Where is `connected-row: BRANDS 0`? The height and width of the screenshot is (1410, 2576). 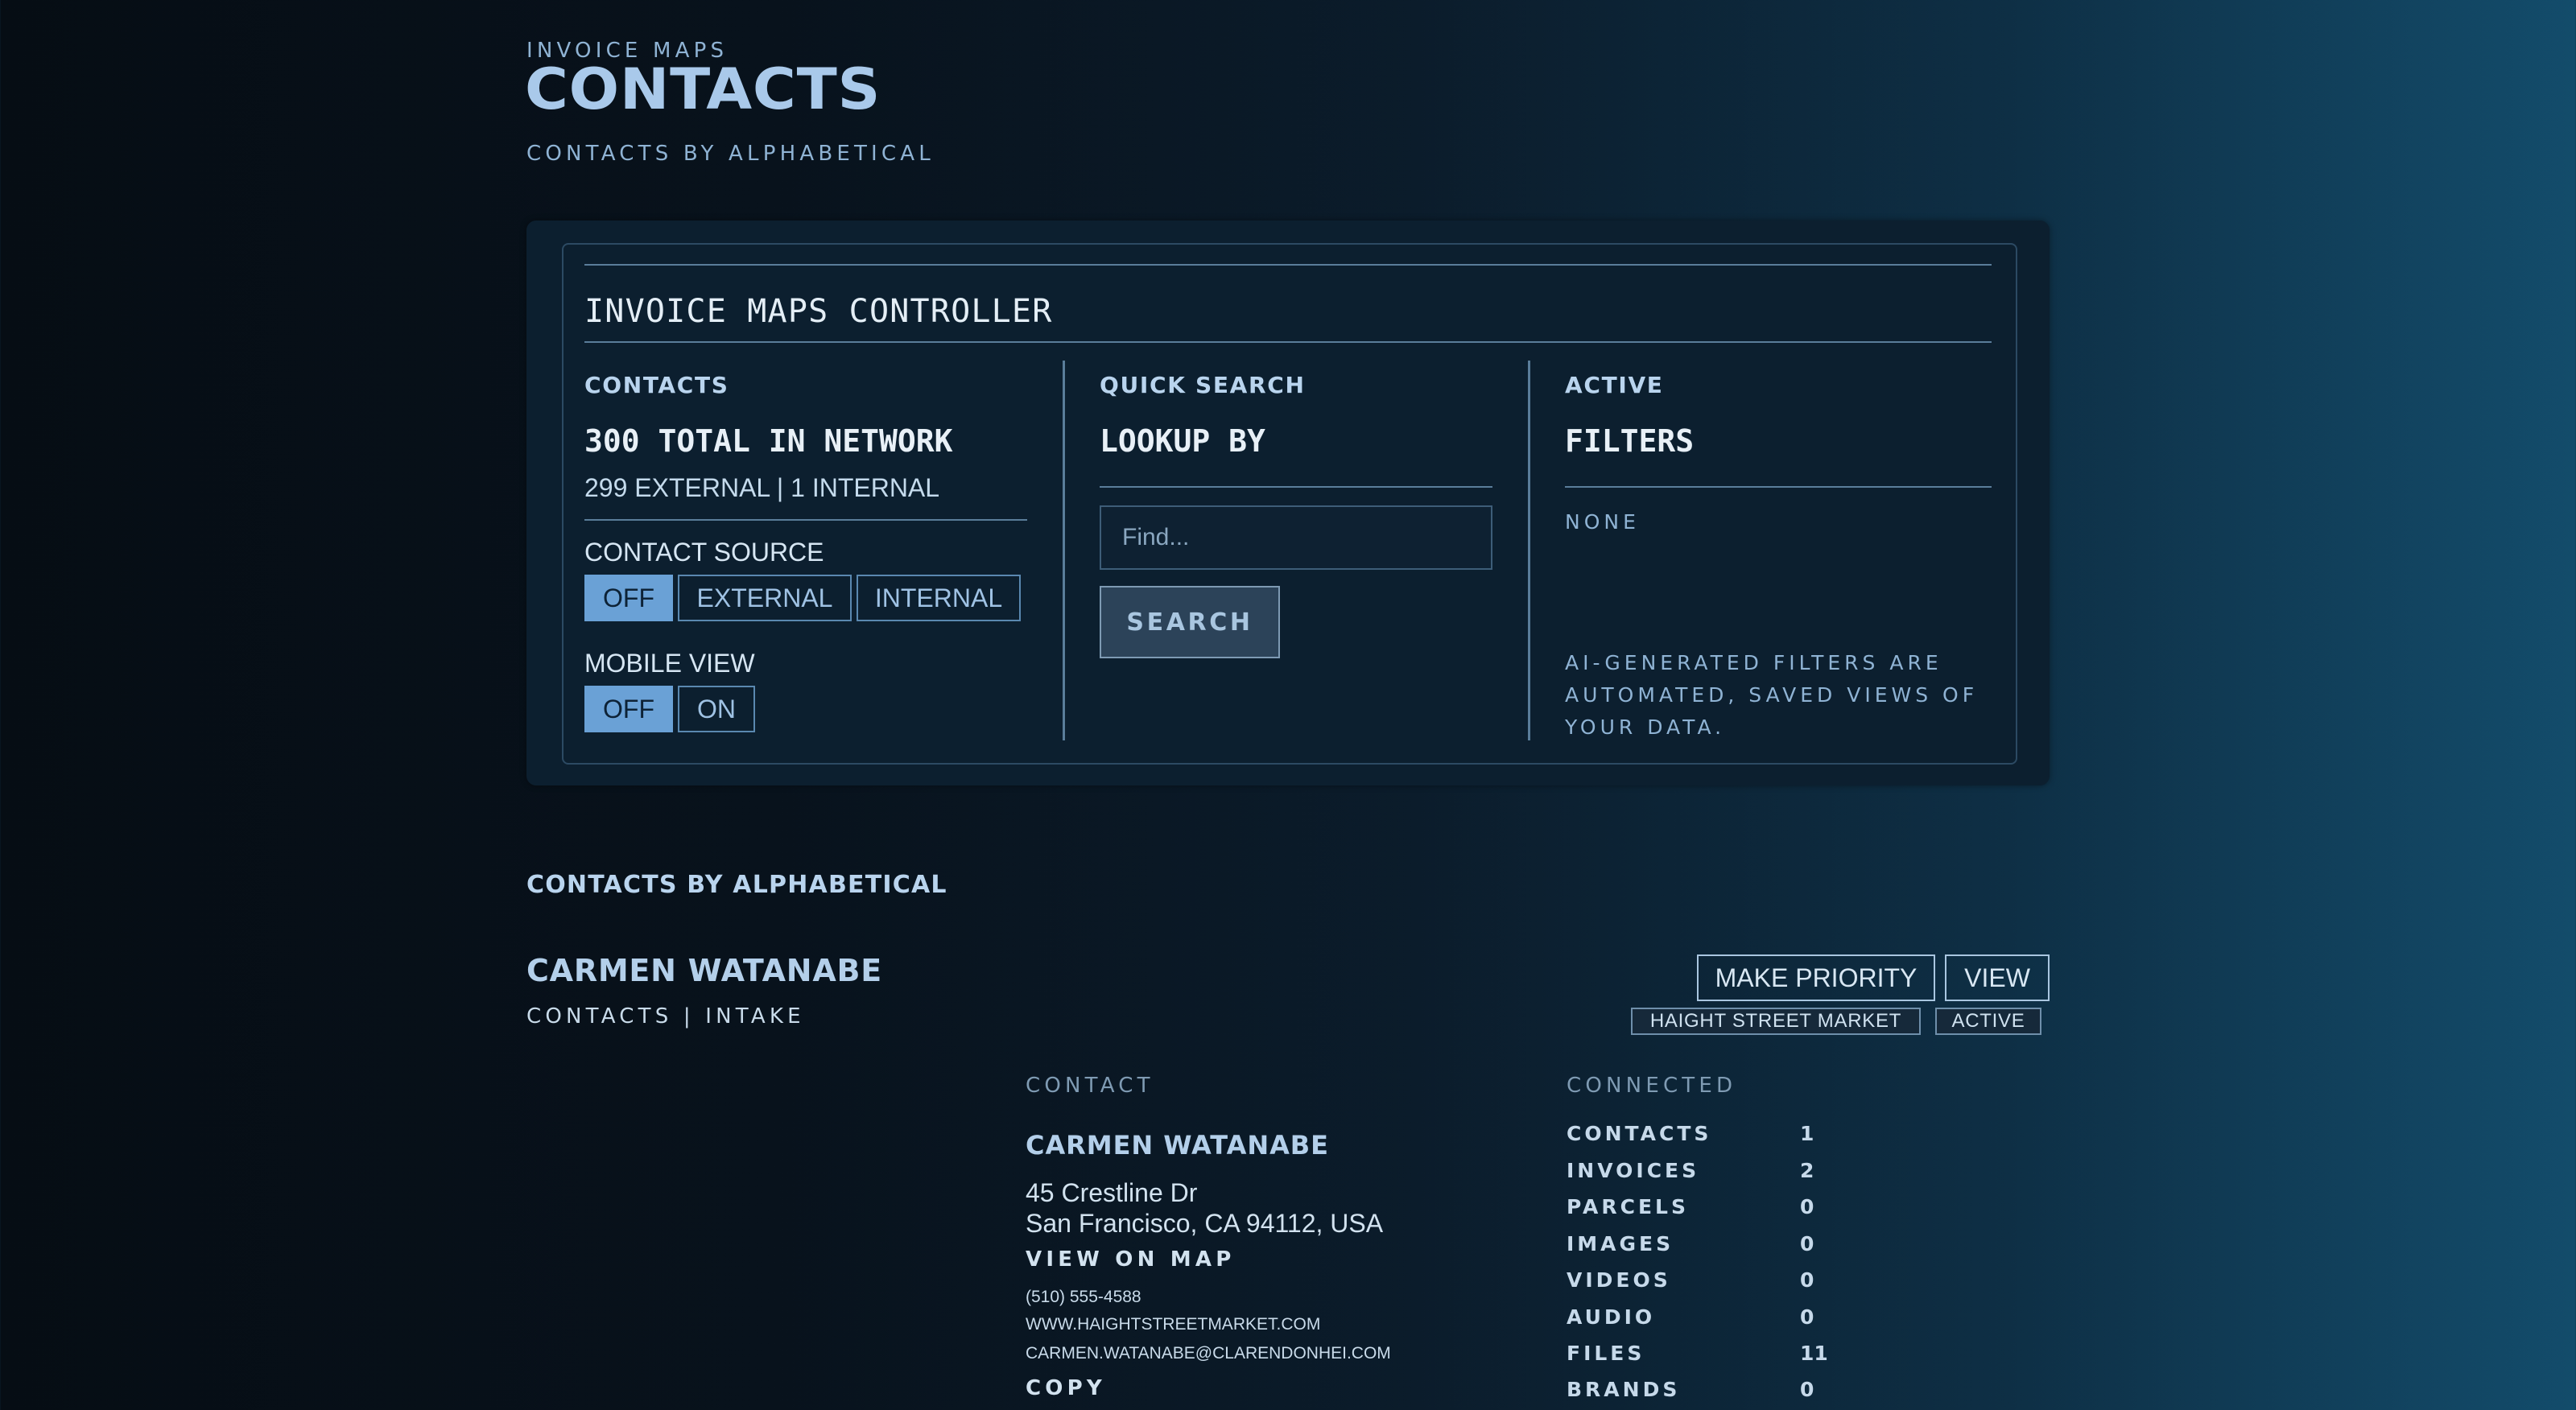 connected-row: BRANDS 0 is located at coordinates (1703, 1394).